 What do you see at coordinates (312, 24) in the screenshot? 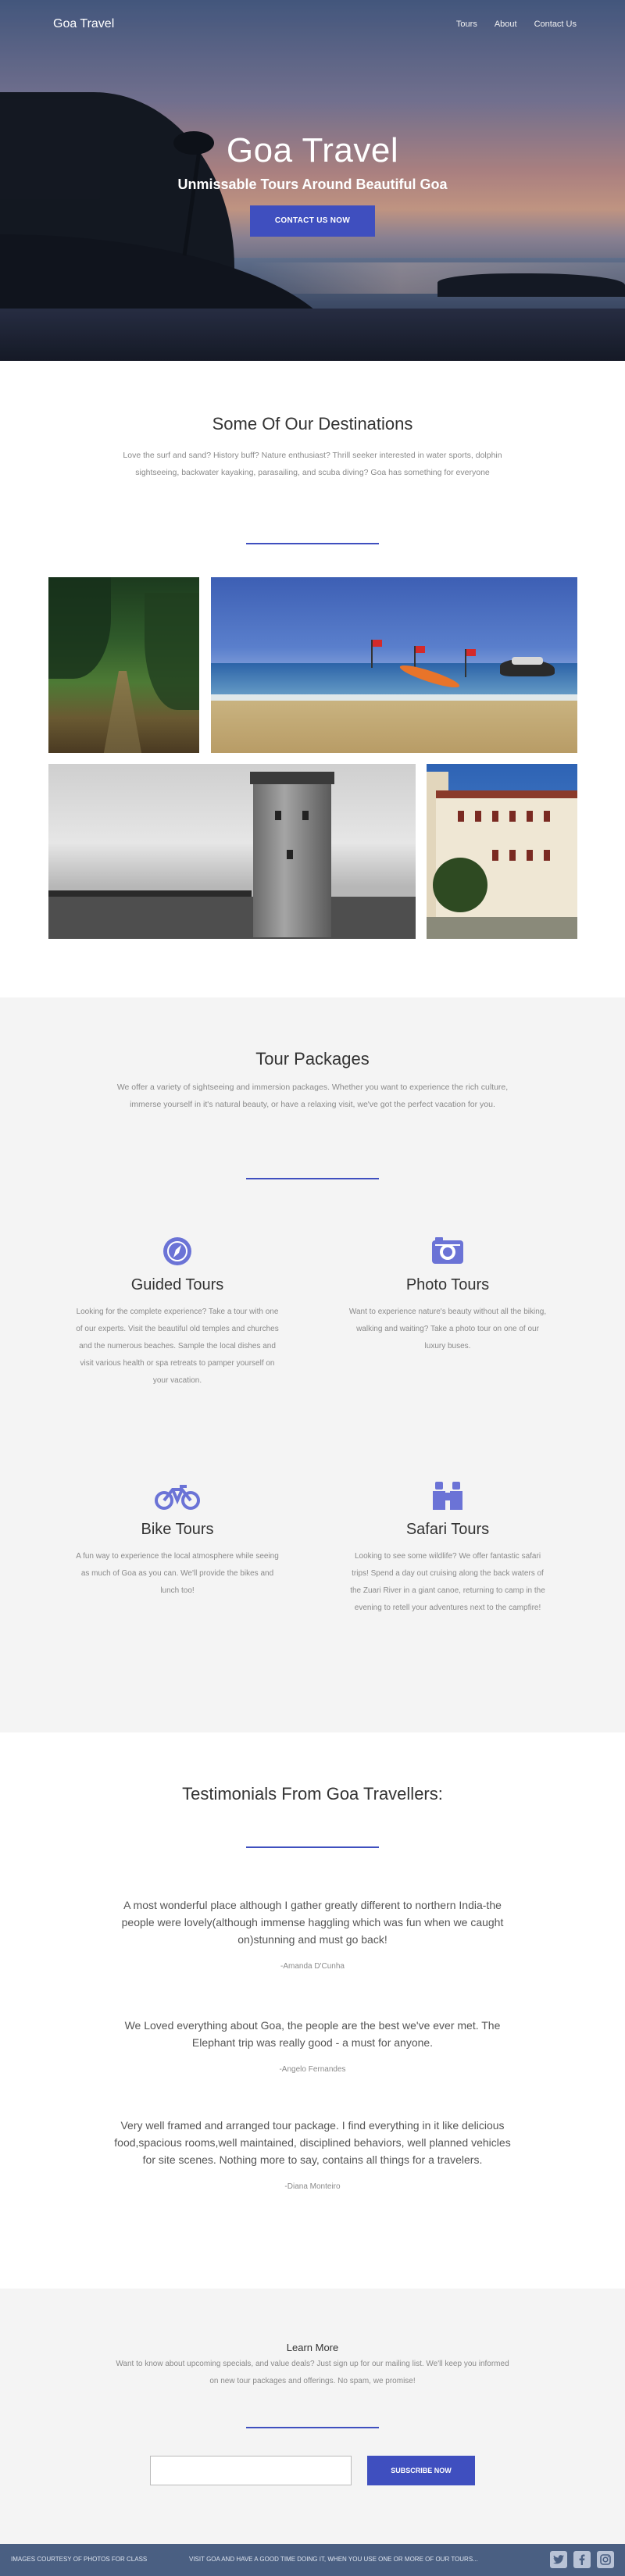
I see `top-nav: Goa Travel Tours About Contact Us` at bounding box center [312, 24].